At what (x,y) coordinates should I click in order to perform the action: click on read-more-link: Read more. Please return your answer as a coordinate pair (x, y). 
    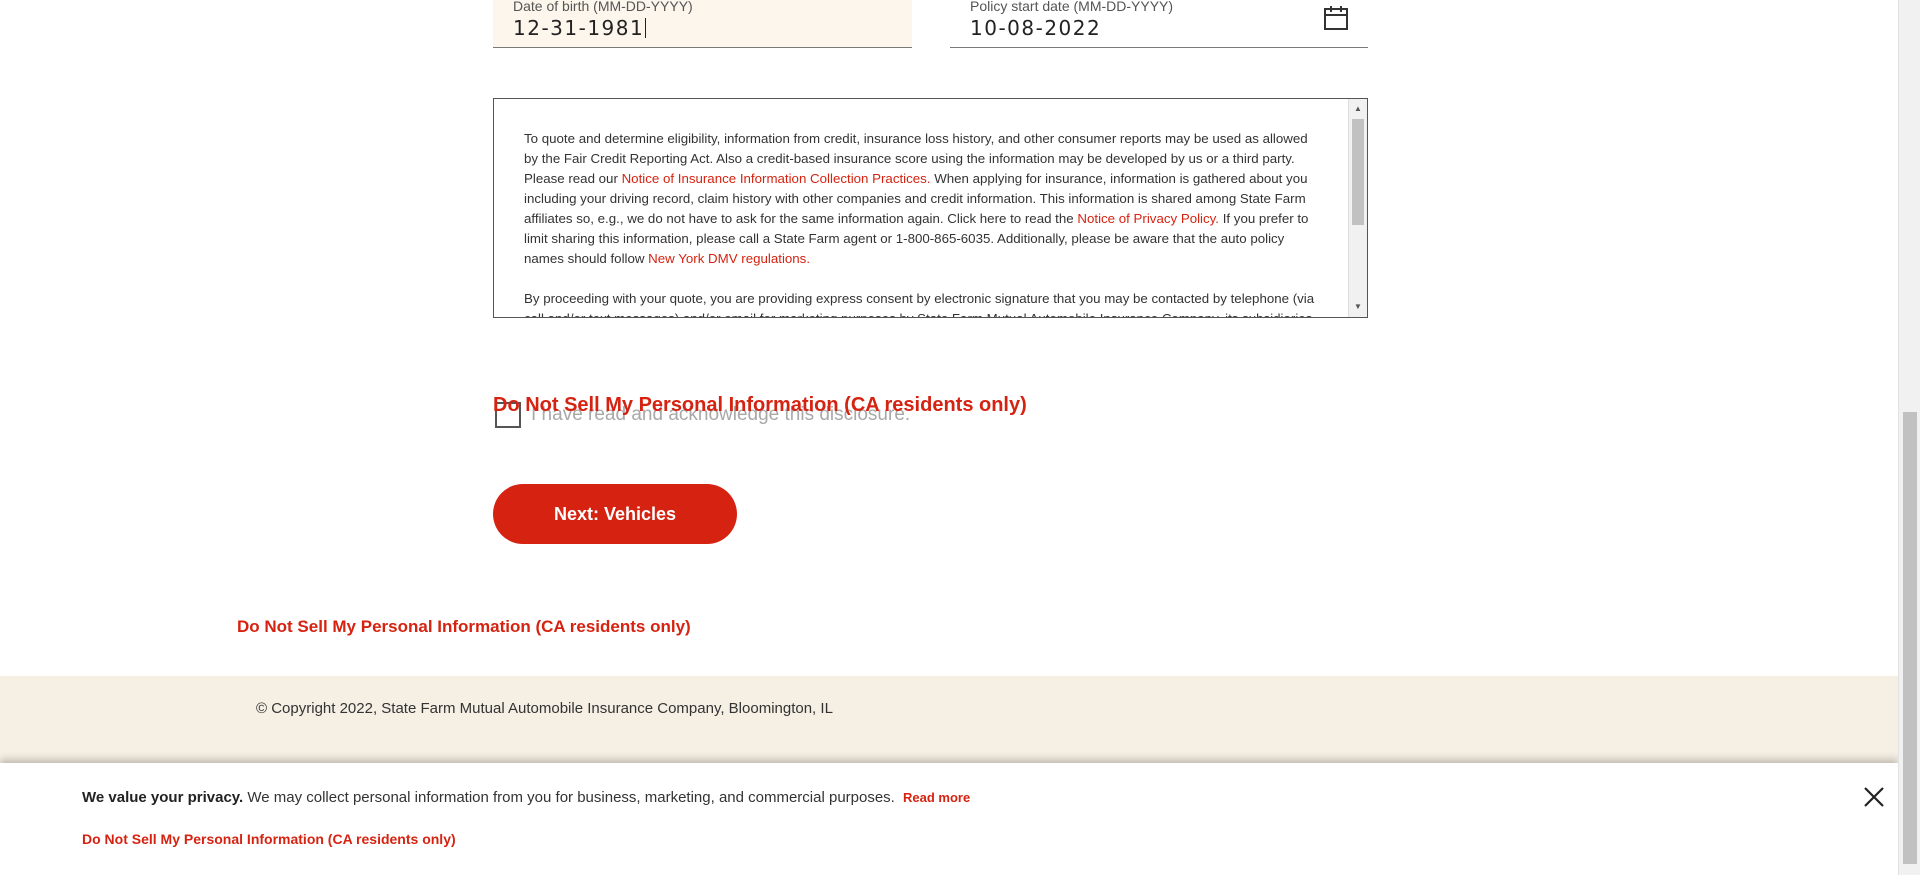
    Looking at the image, I should click on (936, 797).